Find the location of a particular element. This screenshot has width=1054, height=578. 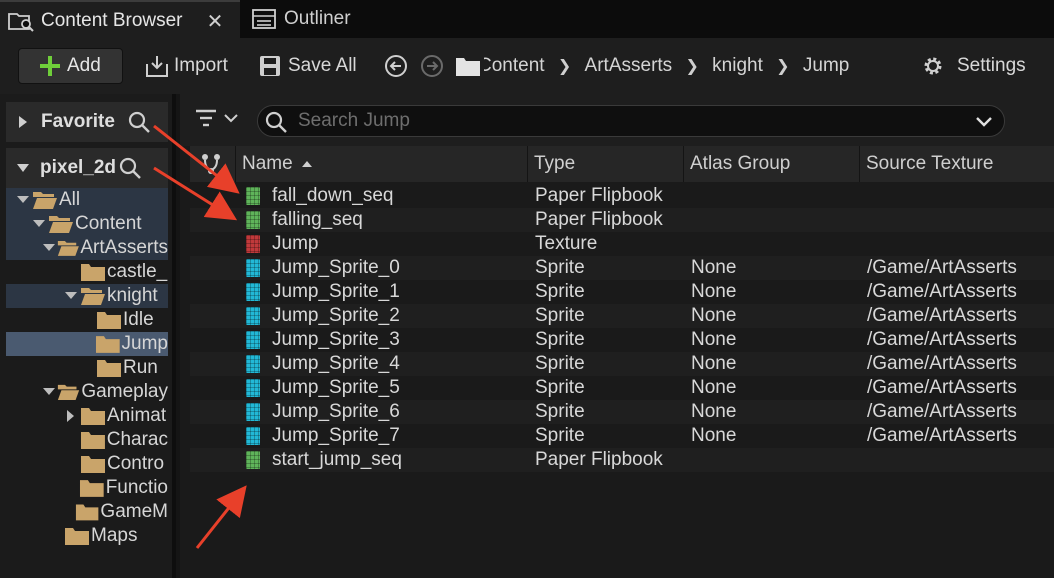

folder-tree-item: GameM is located at coordinates (87, 512).